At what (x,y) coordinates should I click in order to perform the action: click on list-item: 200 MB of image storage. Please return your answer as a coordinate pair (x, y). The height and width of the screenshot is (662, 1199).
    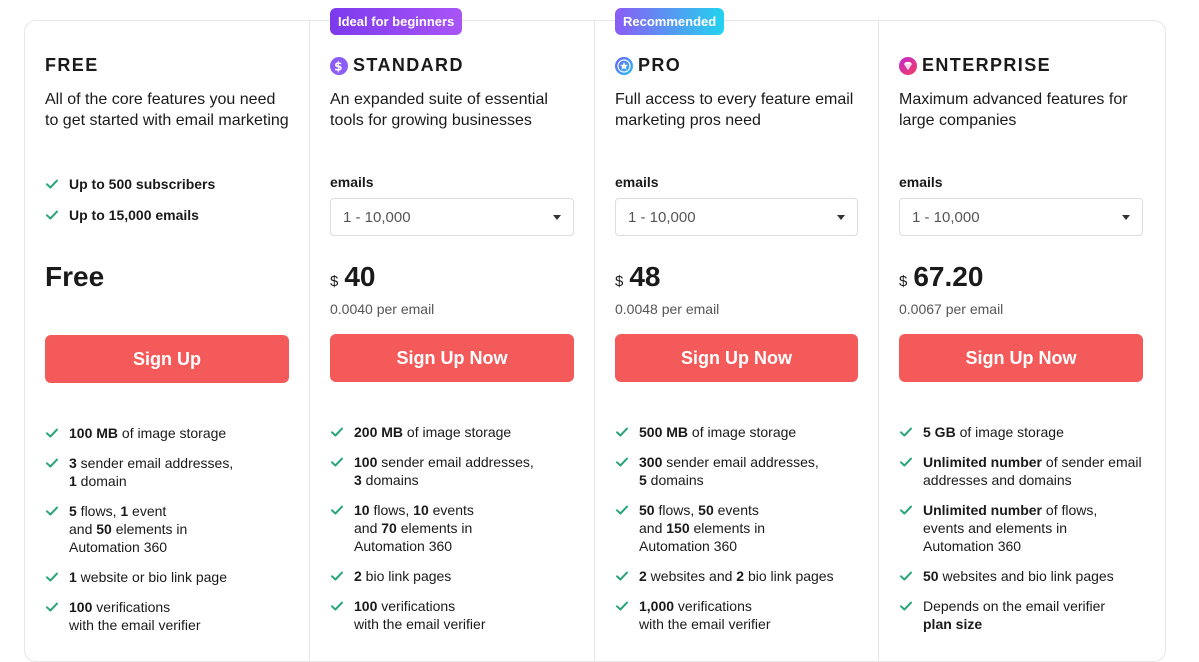
    Looking at the image, I should click on (452, 432).